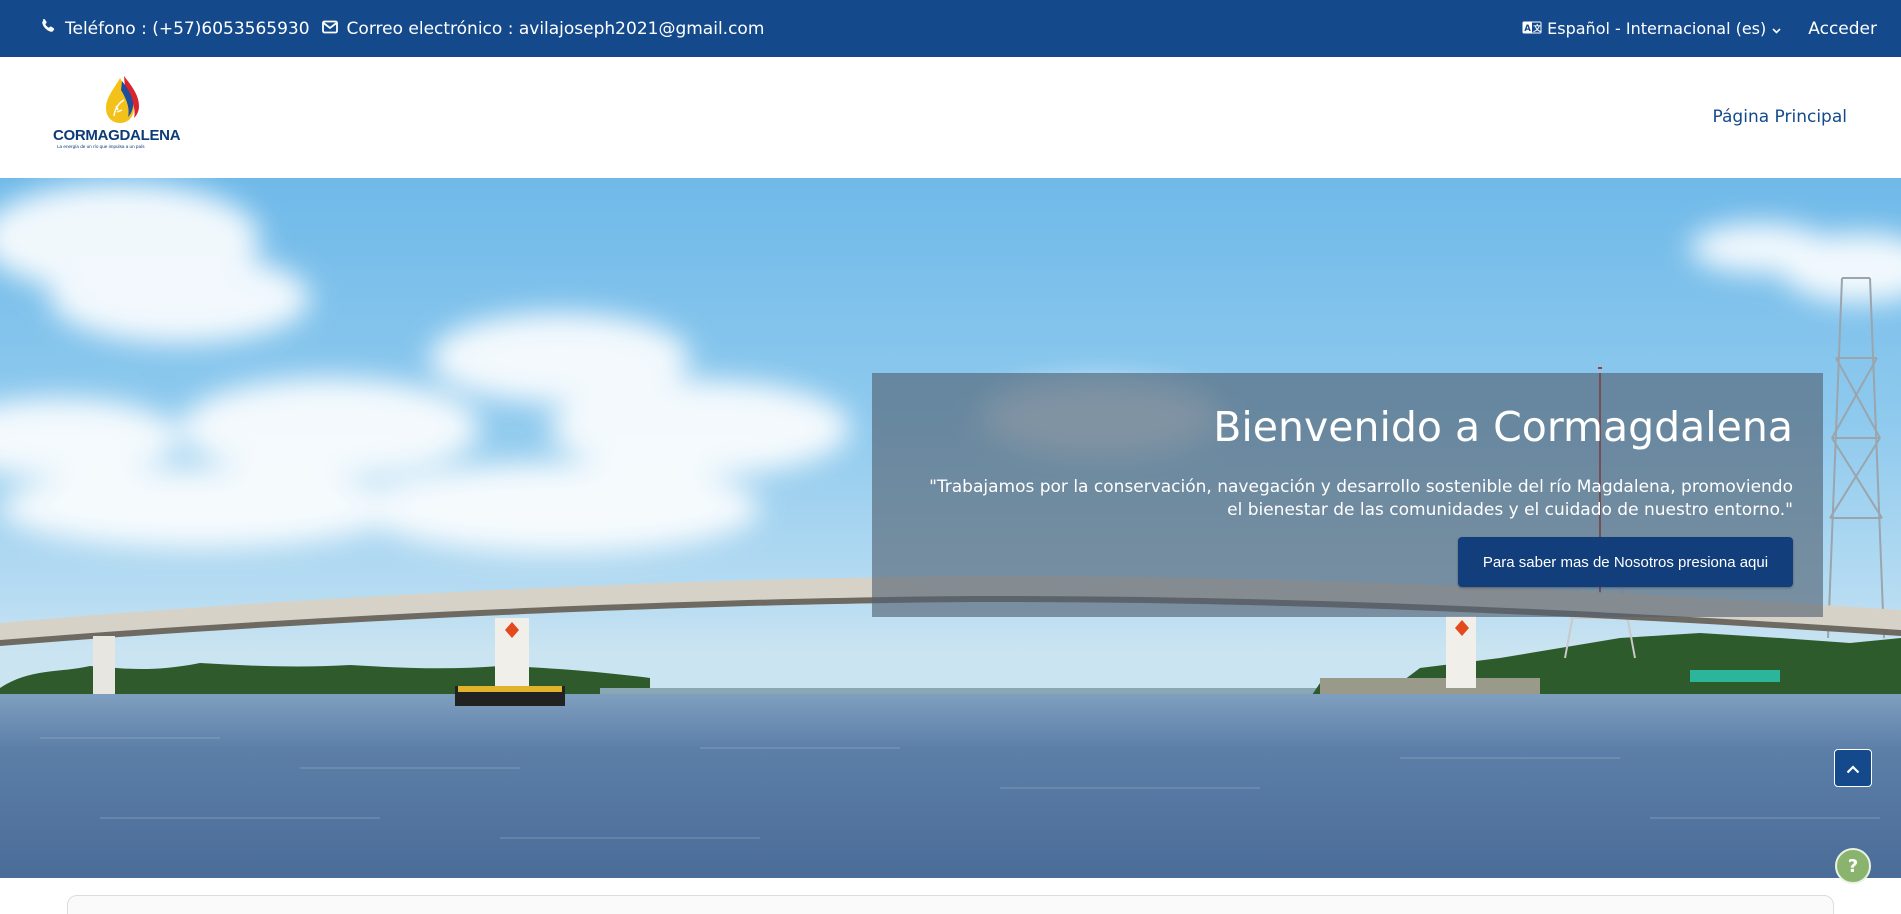  I want to click on phone-text: Teléfono : (+57)6053565930, so click(187, 28).